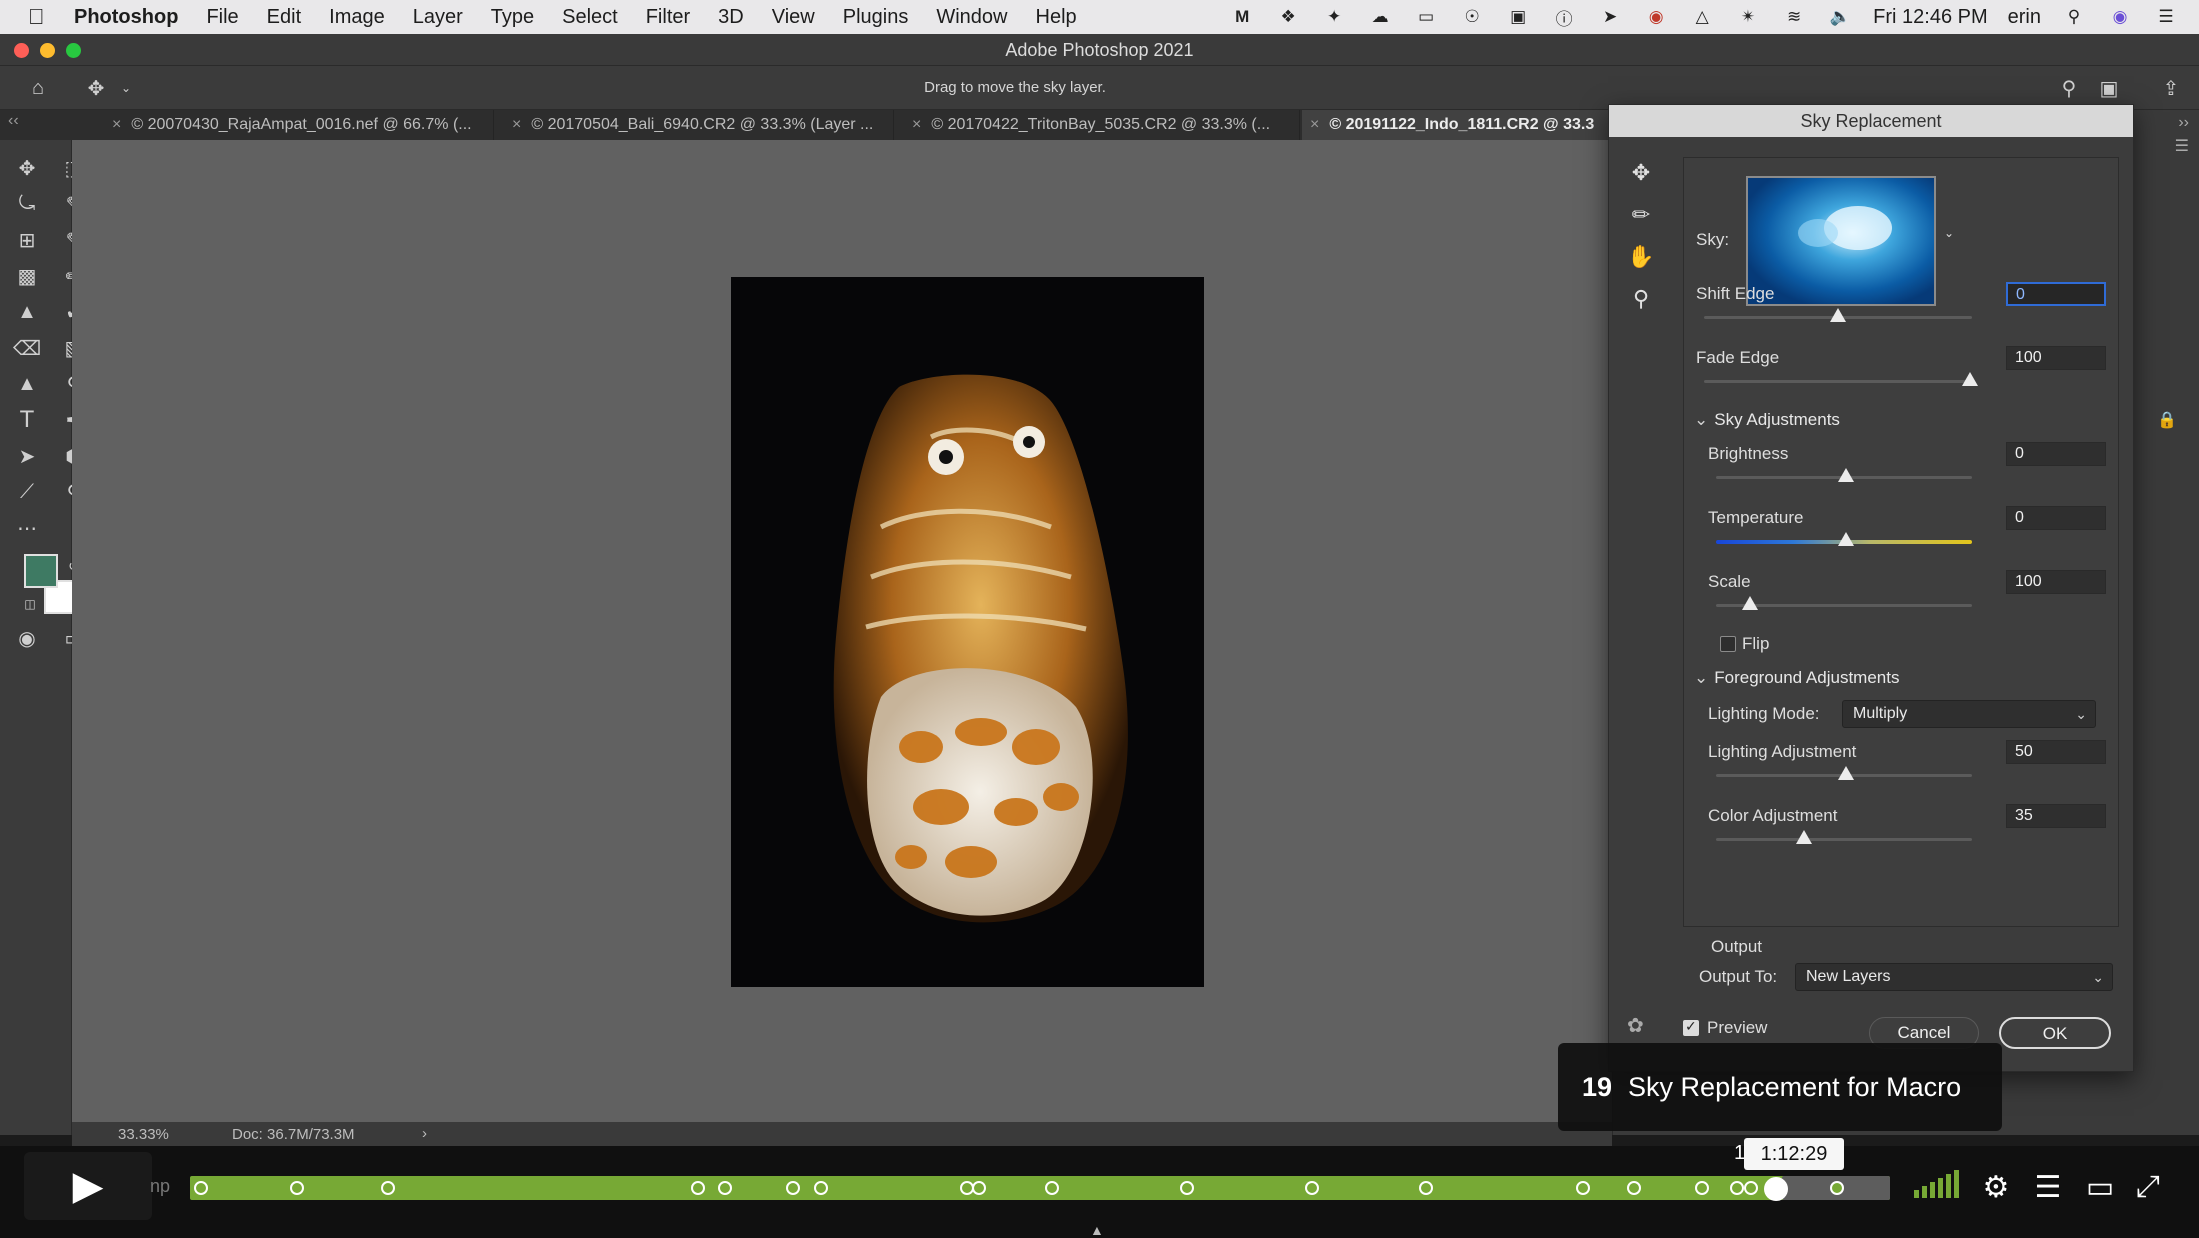  I want to click on document-image, so click(967, 632).